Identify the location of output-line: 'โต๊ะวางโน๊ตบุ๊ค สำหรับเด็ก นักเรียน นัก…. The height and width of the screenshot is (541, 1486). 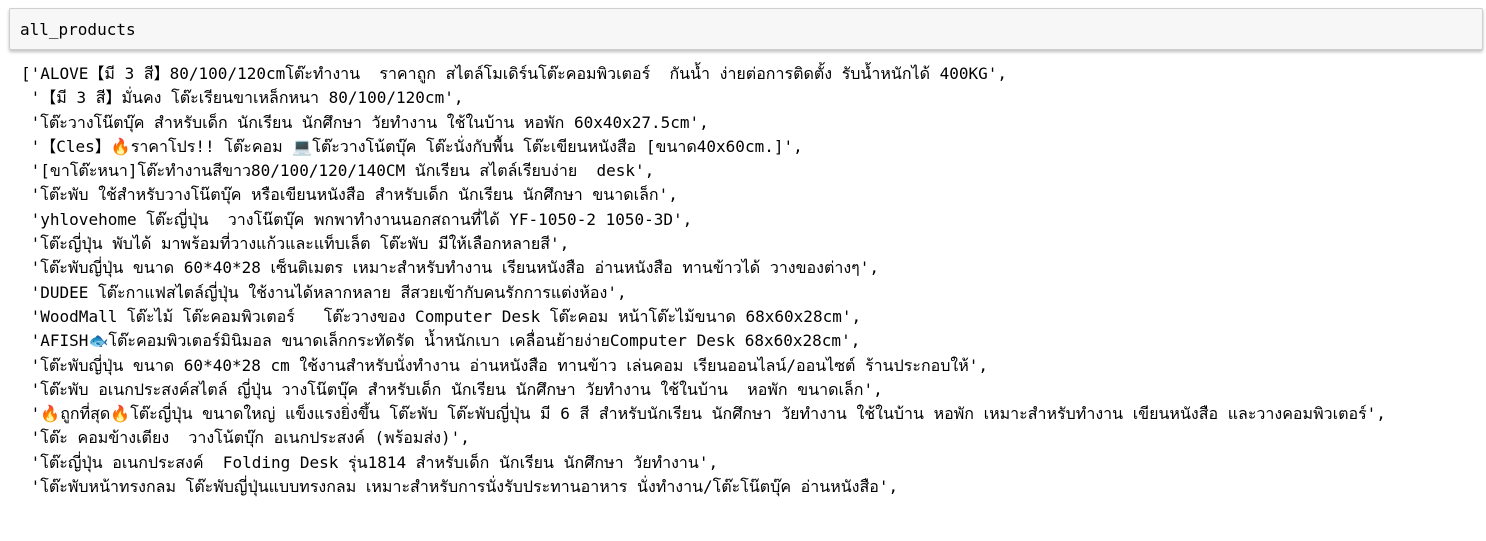
(365, 122).